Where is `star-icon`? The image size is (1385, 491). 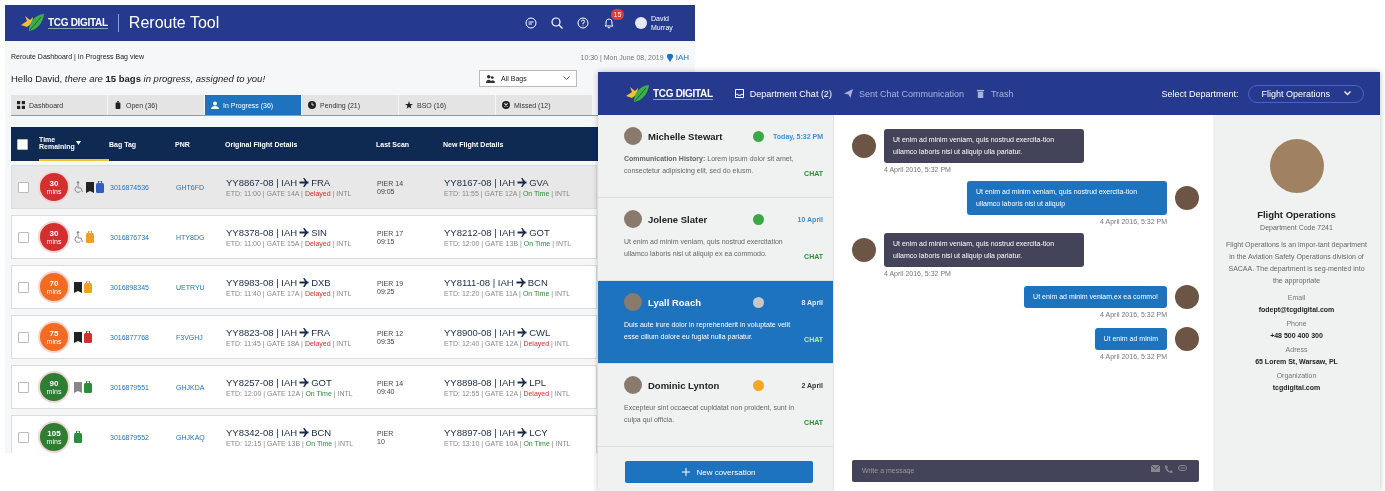 star-icon is located at coordinates (409, 105).